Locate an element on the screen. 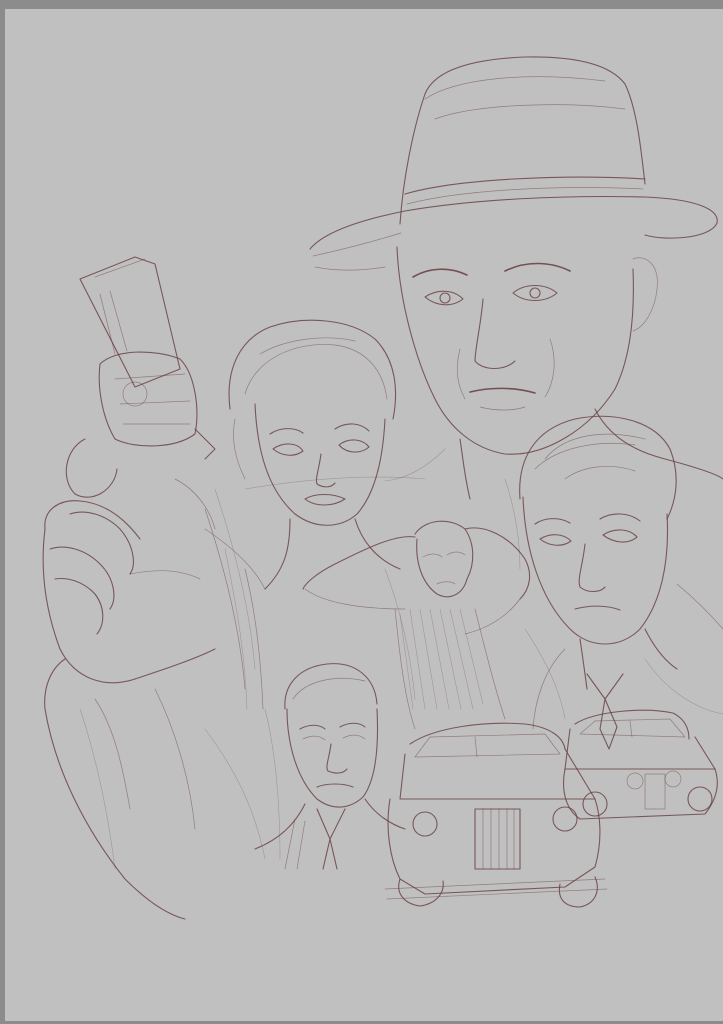  woman-with-bun is located at coordinates (302, 514).